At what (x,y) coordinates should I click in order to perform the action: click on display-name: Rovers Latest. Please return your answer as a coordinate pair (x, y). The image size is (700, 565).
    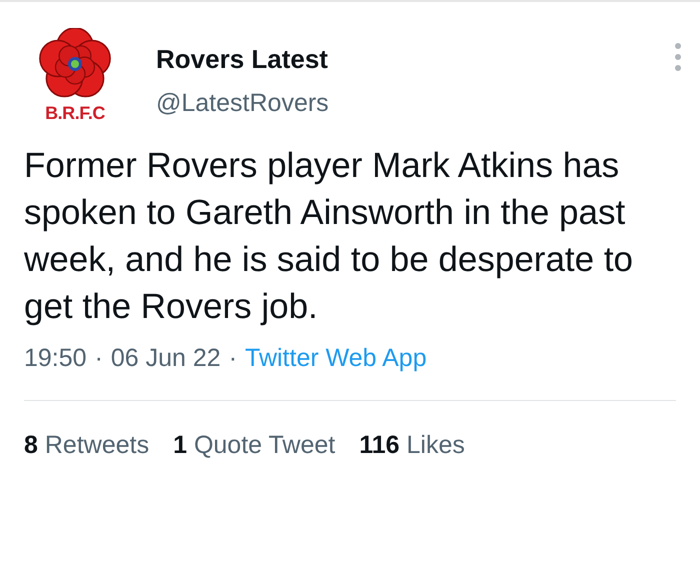
    Looking at the image, I should click on (242, 59).